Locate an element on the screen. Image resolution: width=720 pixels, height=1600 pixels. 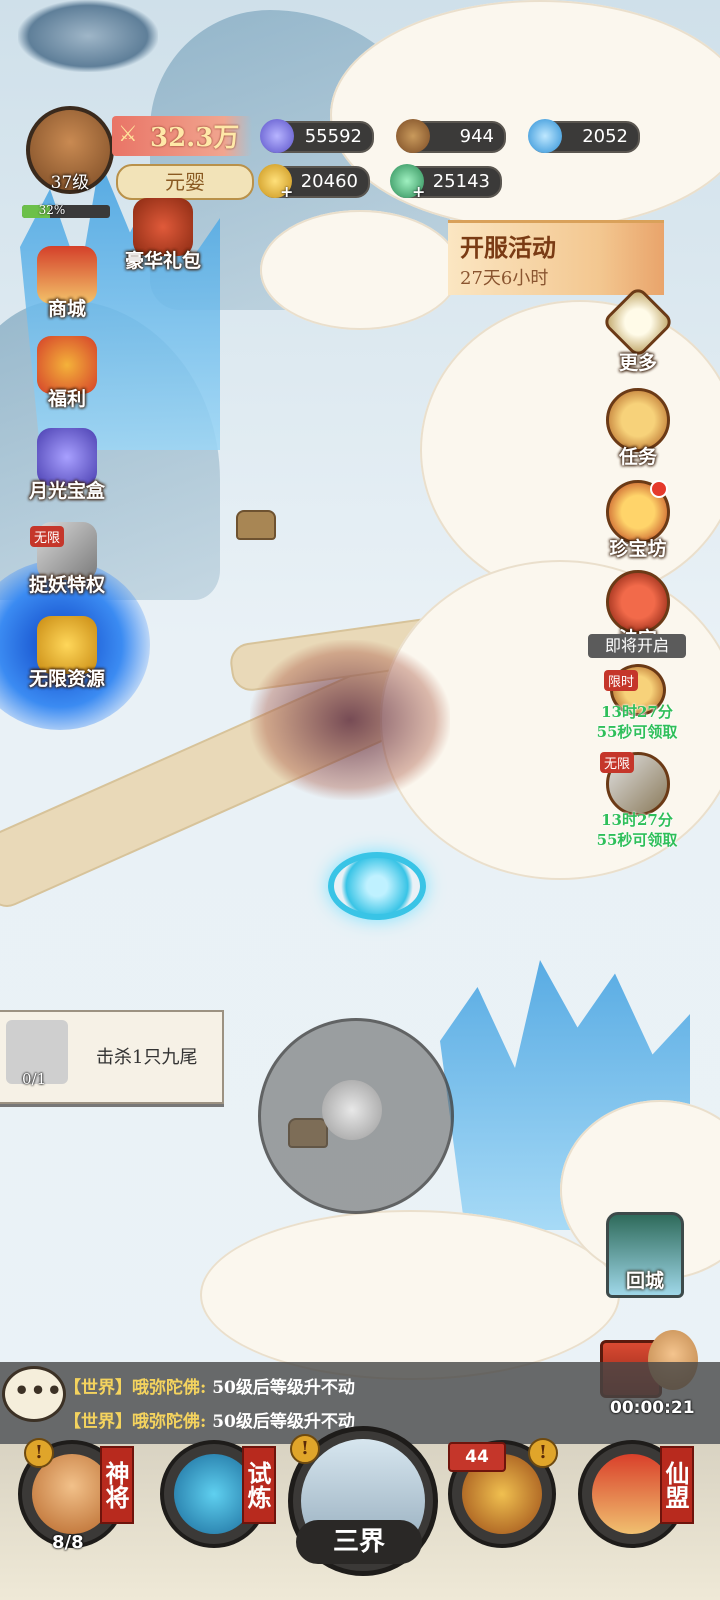
gift-pack-button: 豪华礼包 is located at coordinates (163, 235).